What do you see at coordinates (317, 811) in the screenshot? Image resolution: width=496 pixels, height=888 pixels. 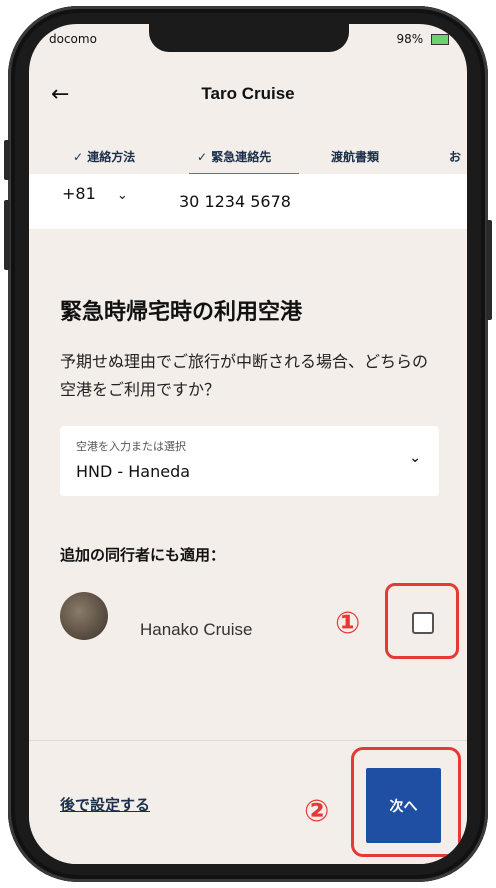 I see `annotation-number-2: ②` at bounding box center [317, 811].